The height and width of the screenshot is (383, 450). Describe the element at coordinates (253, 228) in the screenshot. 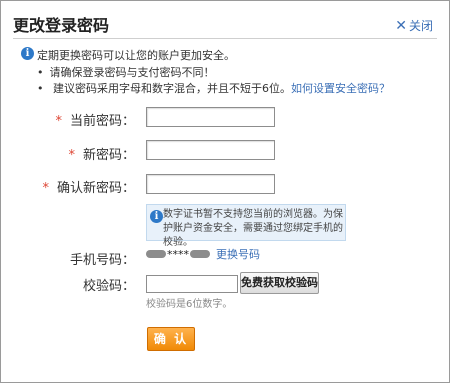

I see `notice-text: 数字证书暂不支持您当前的浏览器。为保护账户资金安全，需要通过您绑定手机的校验。` at that location.